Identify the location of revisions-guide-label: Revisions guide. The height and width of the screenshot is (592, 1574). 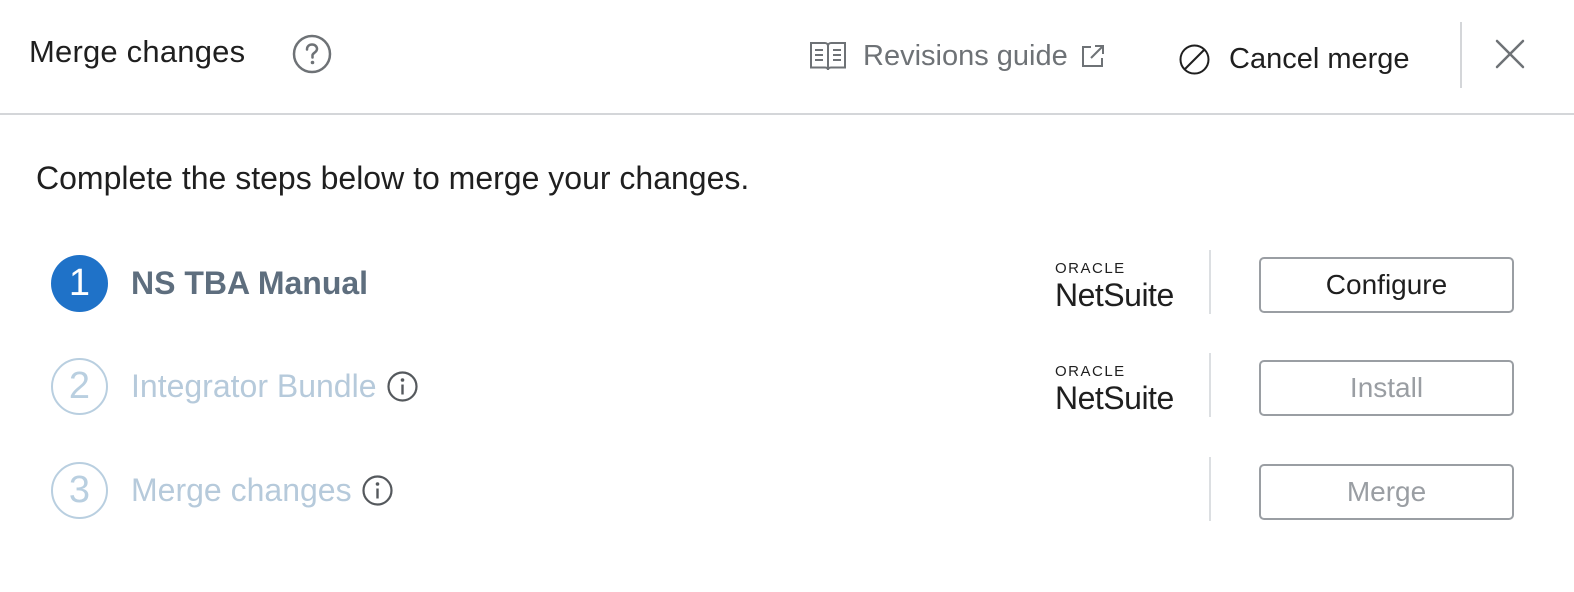
(965, 55).